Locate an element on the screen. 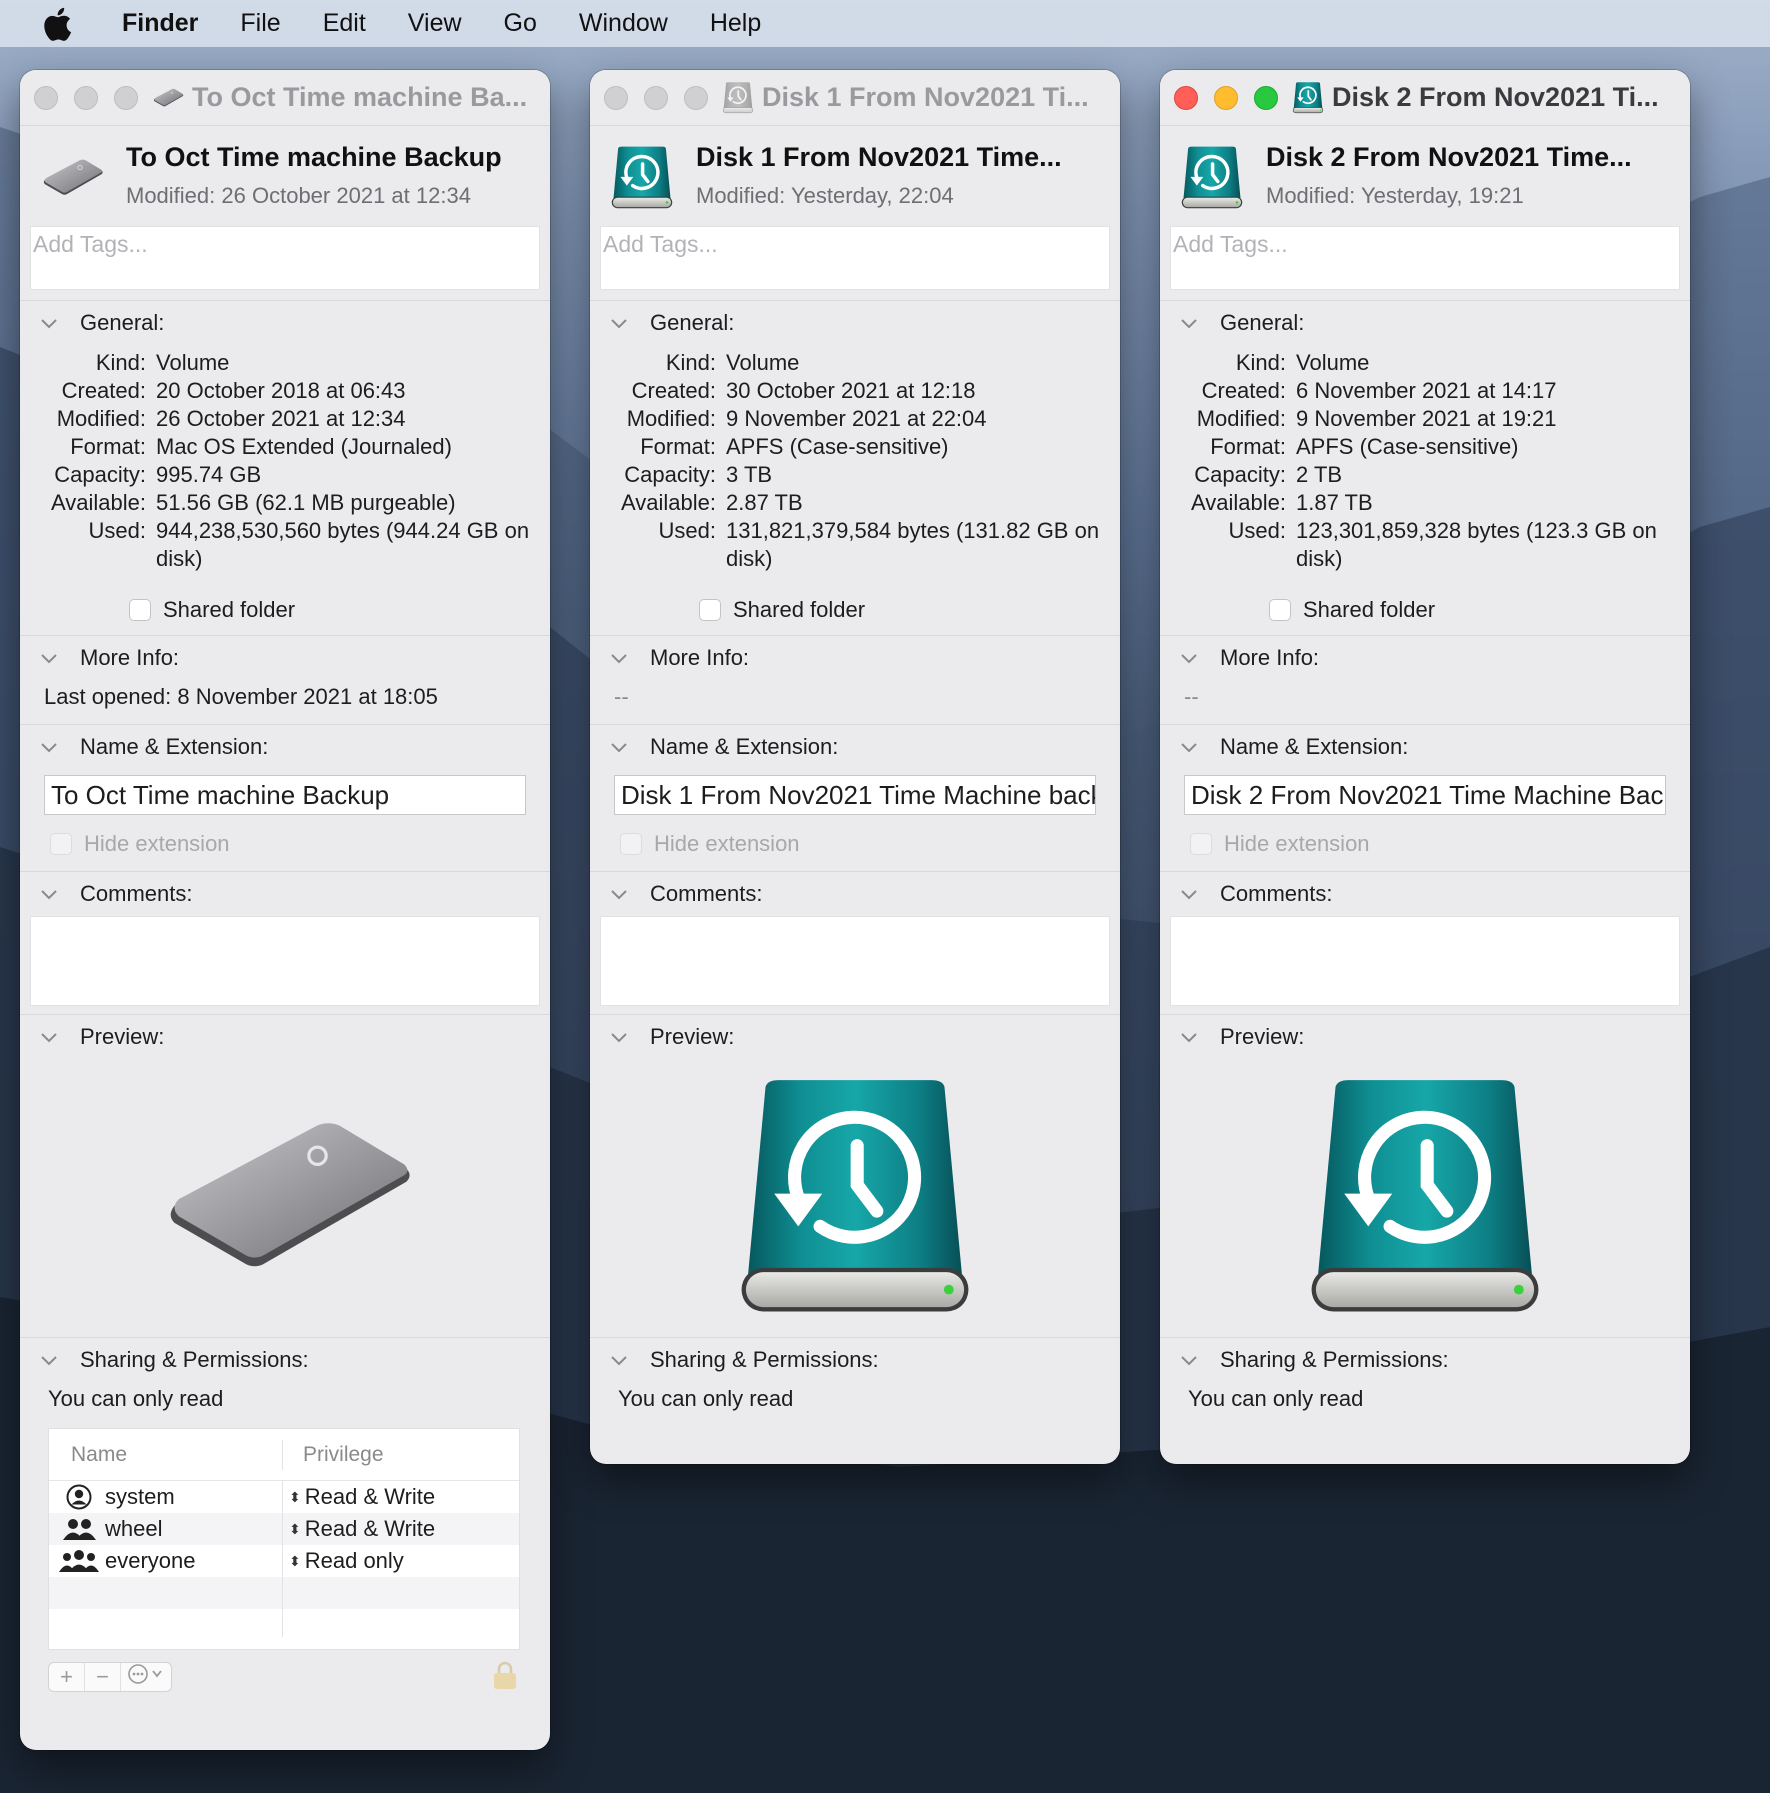 This screenshot has height=1793, width=1770. remove-user-button: − is located at coordinates (103, 1677).